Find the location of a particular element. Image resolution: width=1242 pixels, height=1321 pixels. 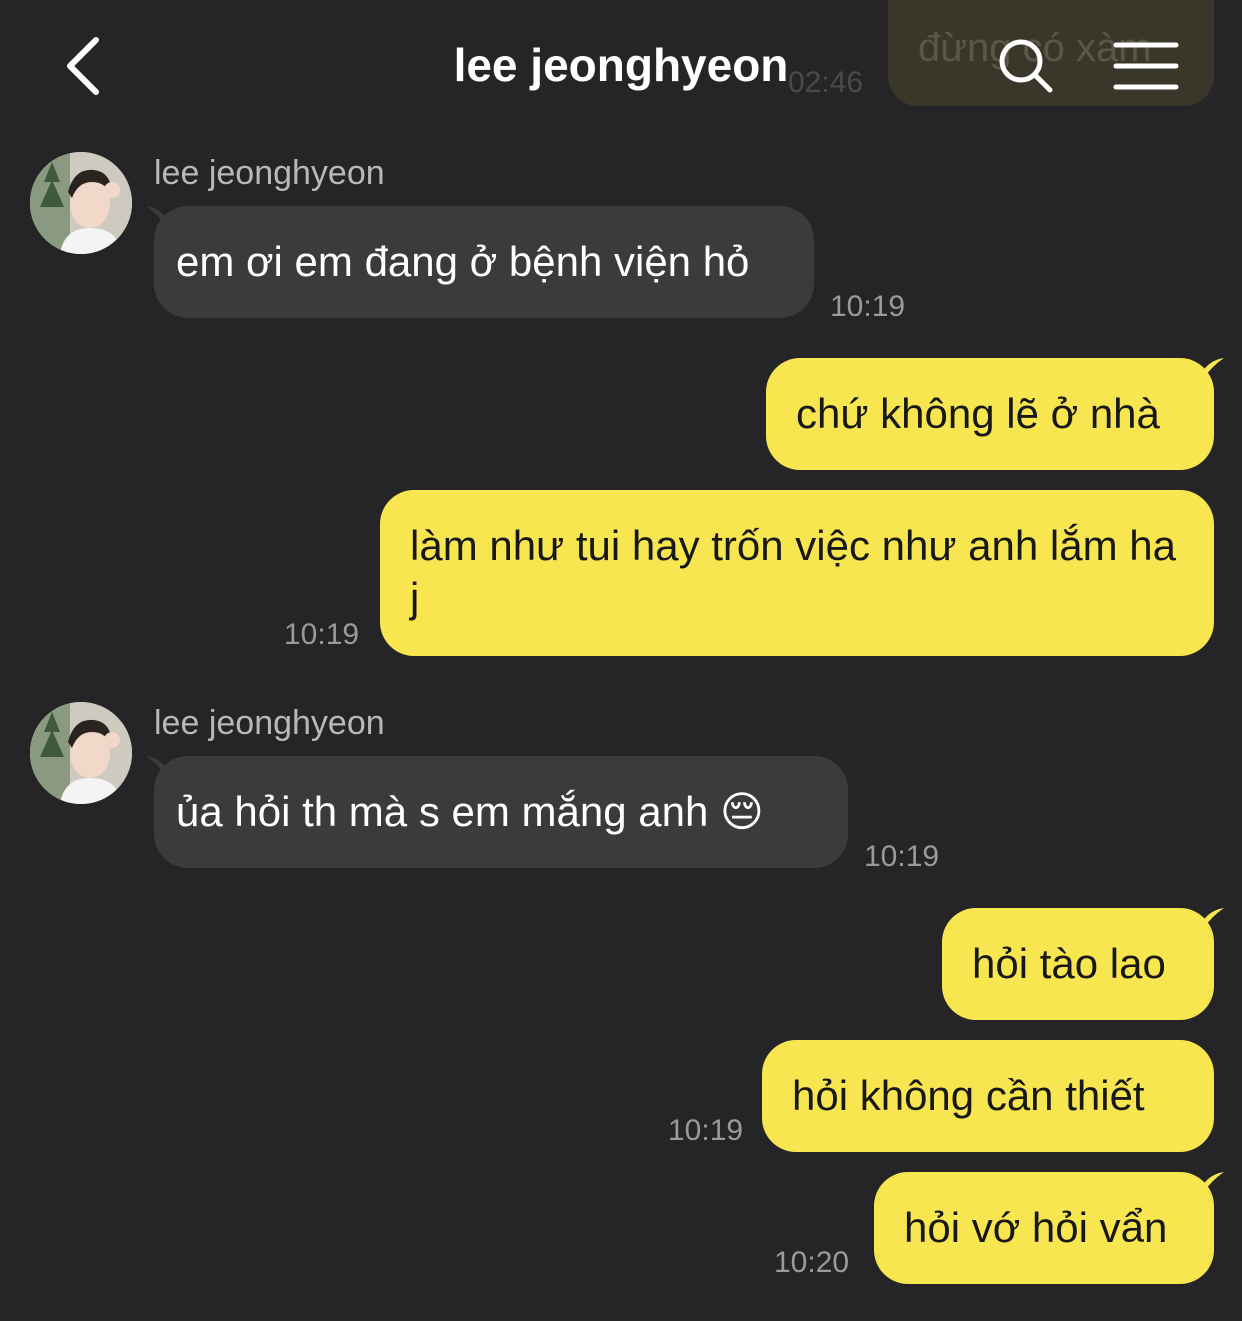

search-icon is located at coordinates (1026, 66).